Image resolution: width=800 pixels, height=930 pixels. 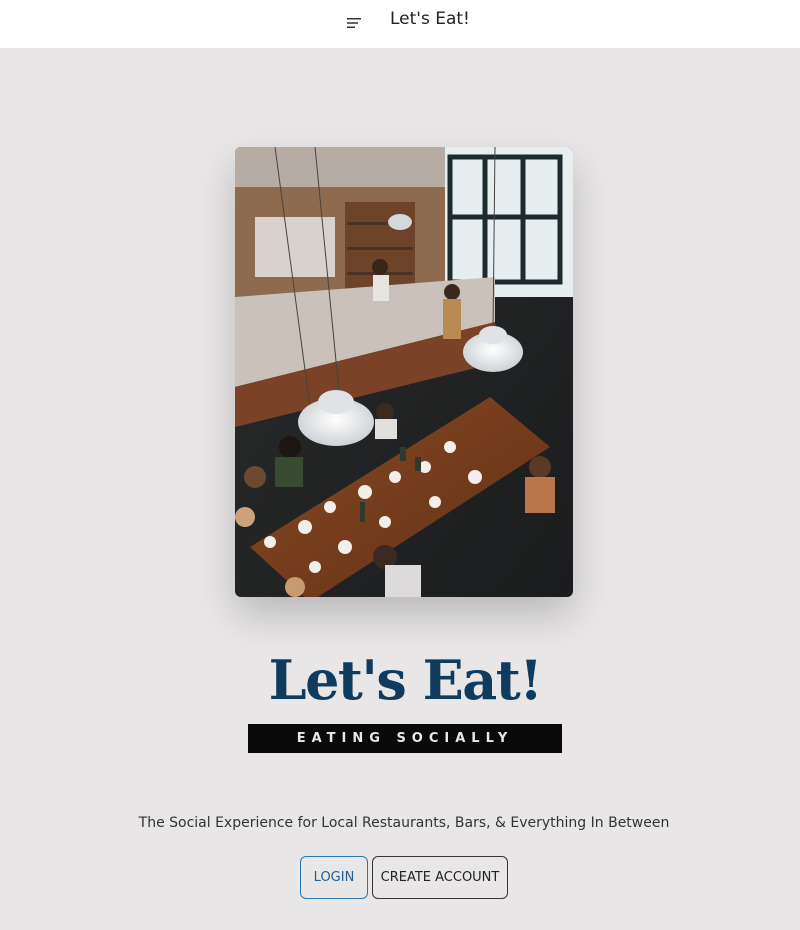 I want to click on top-app-bar: Let's Eat!, so click(x=400, y=24).